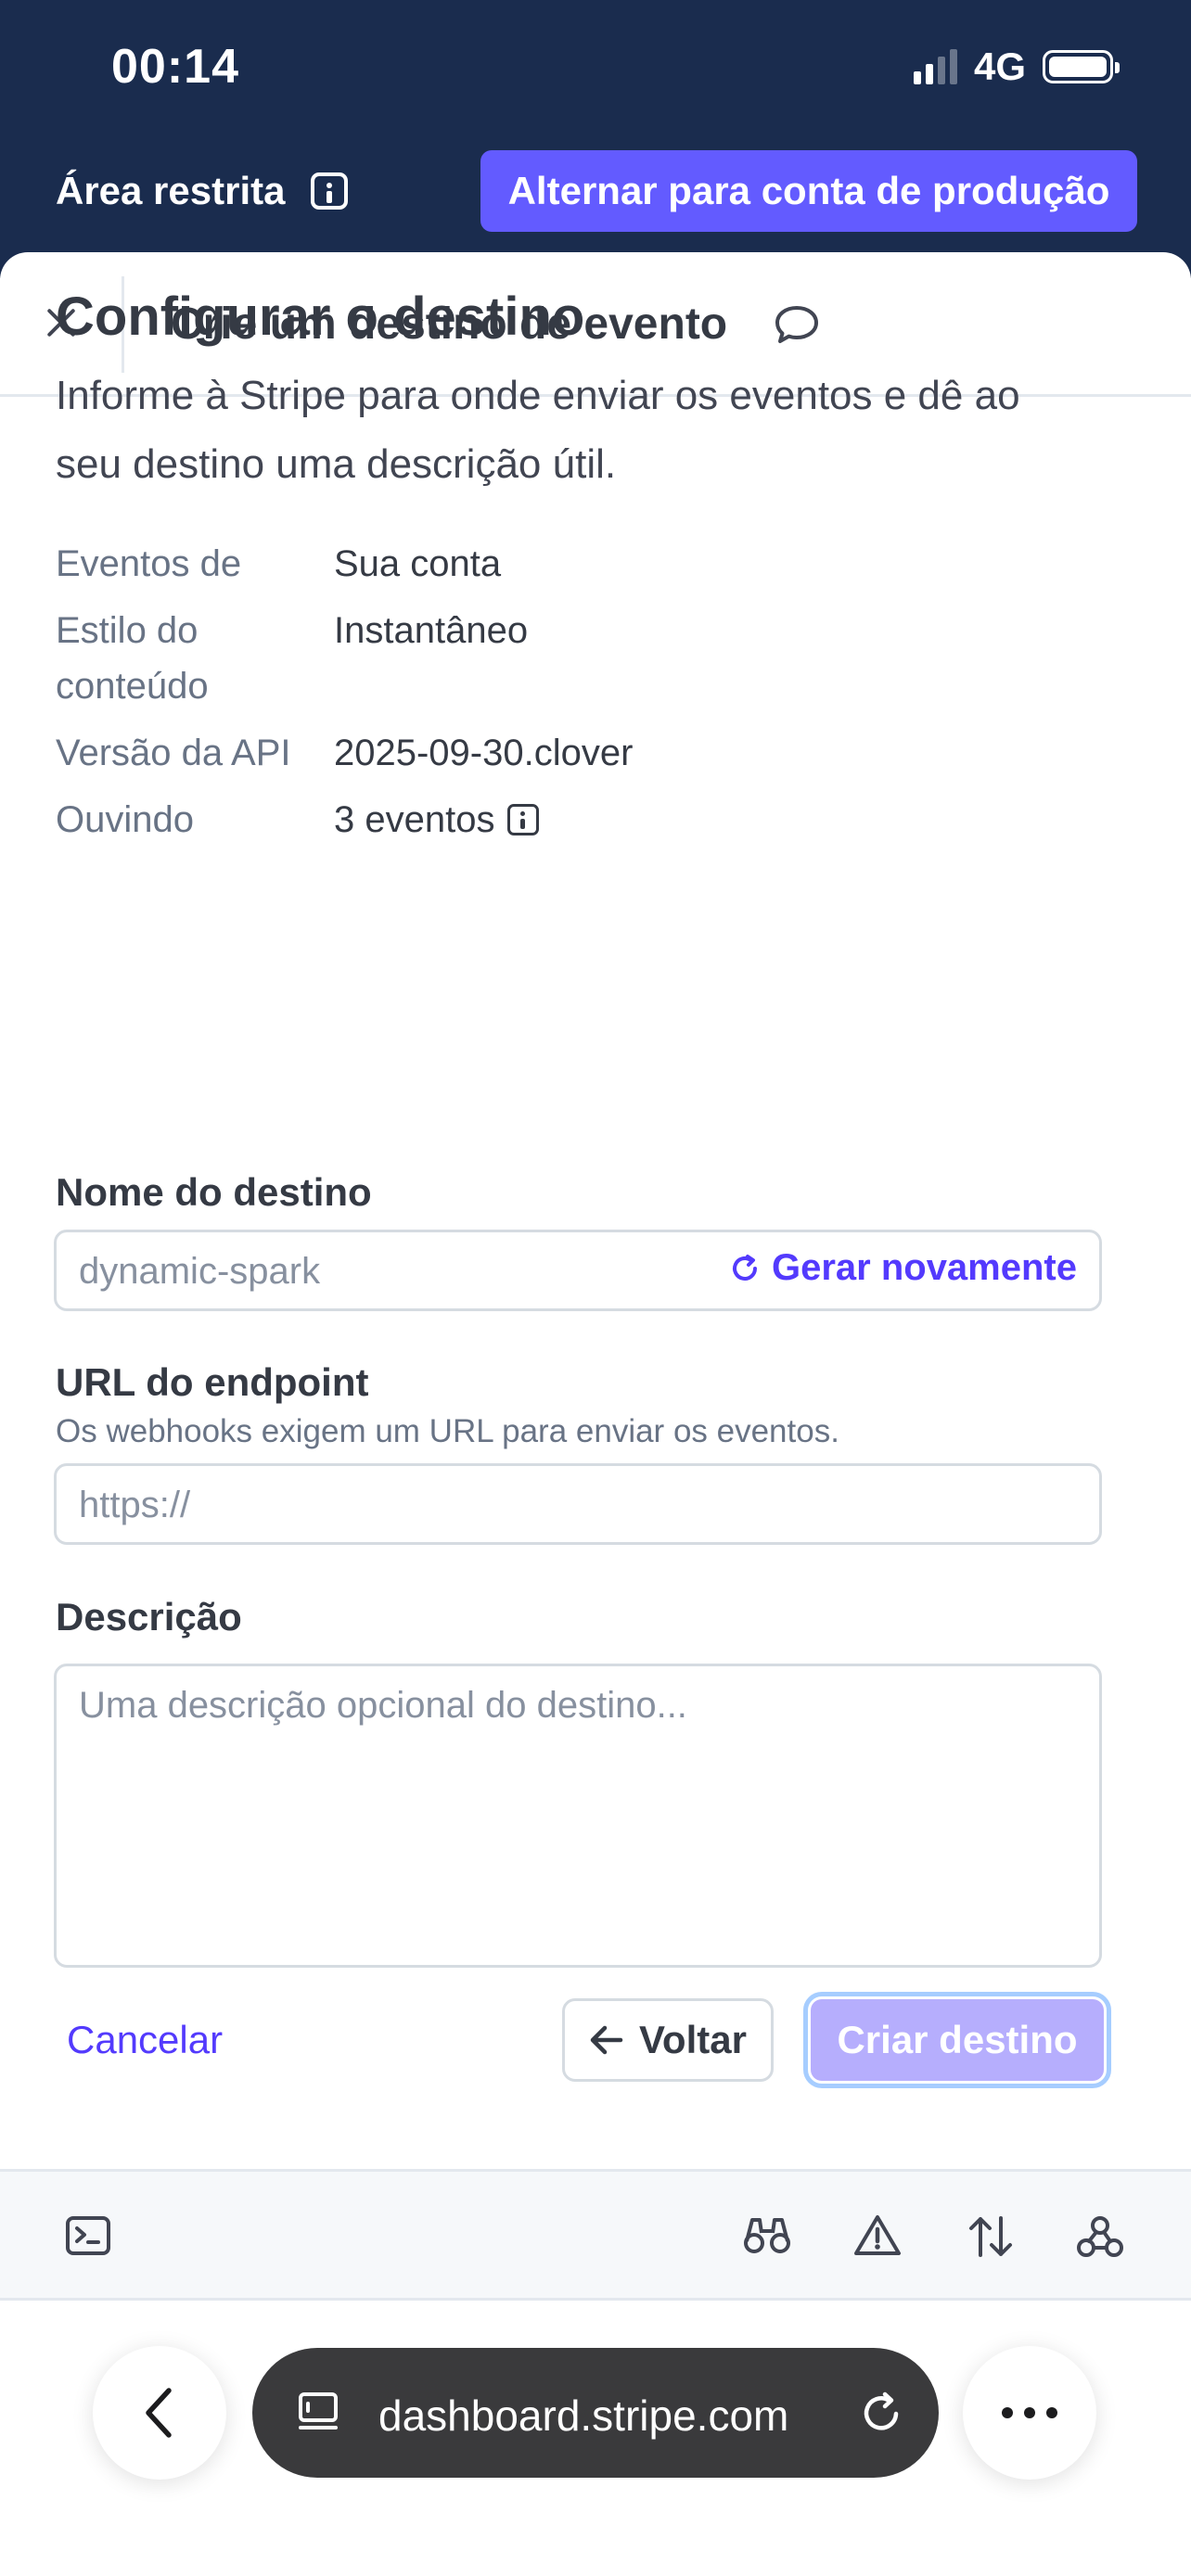 The image size is (1191, 2576). I want to click on property-key: Ouvindo, so click(125, 819).